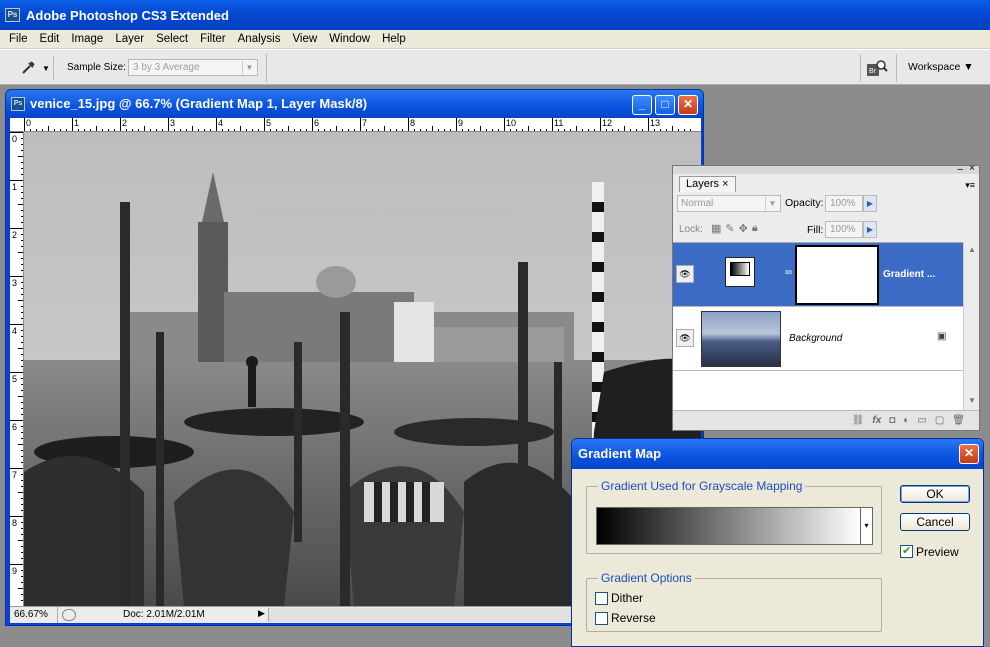  Describe the element at coordinates (355, 125) in the screenshot. I see `ruler-horizontal: 0 1 2 3 4 5 6 7 8 9 10 11 12 13` at that location.